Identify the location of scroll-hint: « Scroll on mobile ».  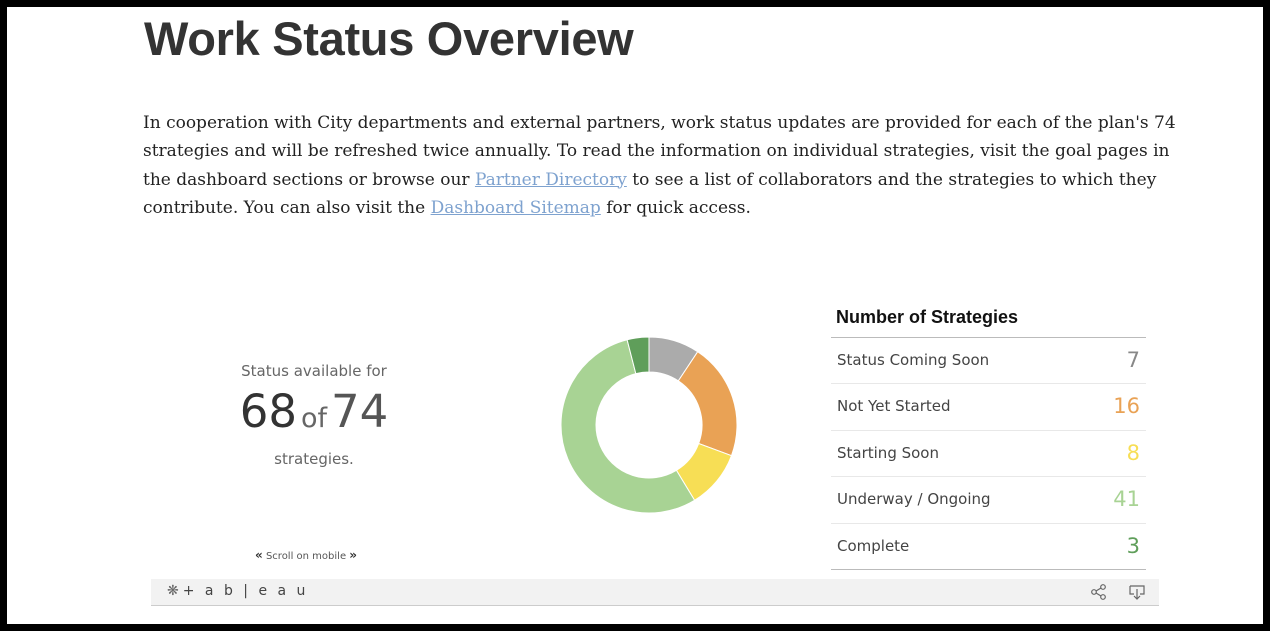
(306, 555).